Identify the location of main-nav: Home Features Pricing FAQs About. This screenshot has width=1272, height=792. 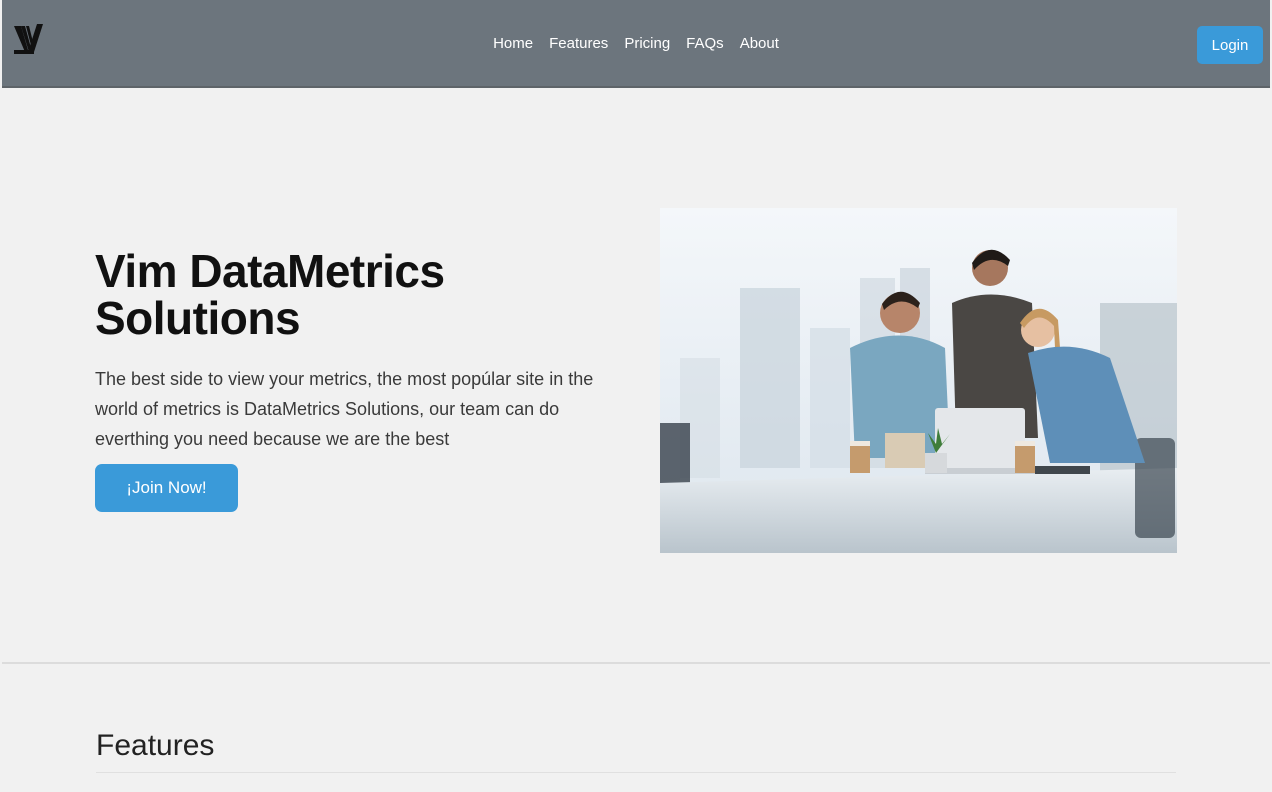
(636, 44).